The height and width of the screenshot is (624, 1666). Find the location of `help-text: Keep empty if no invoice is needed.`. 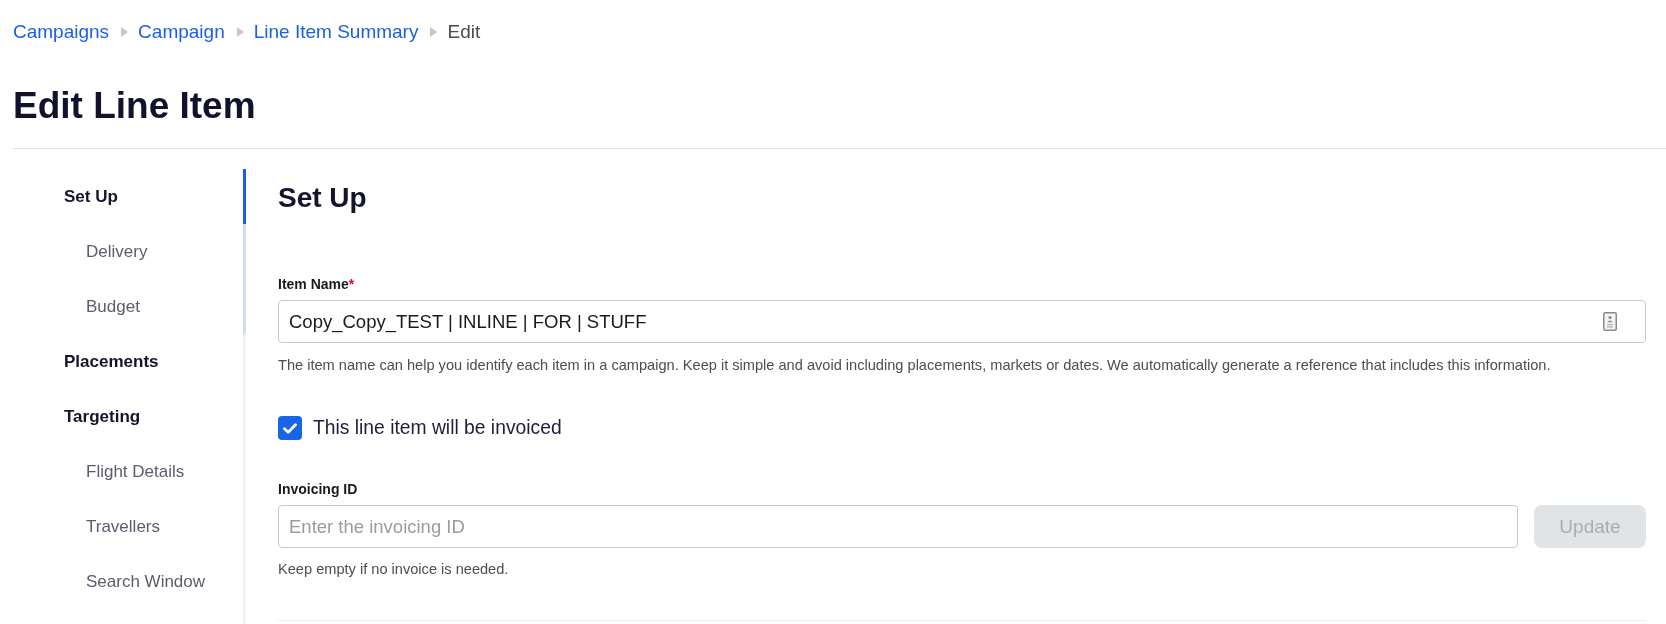

help-text: Keep empty if no invoice is needed. is located at coordinates (393, 569).